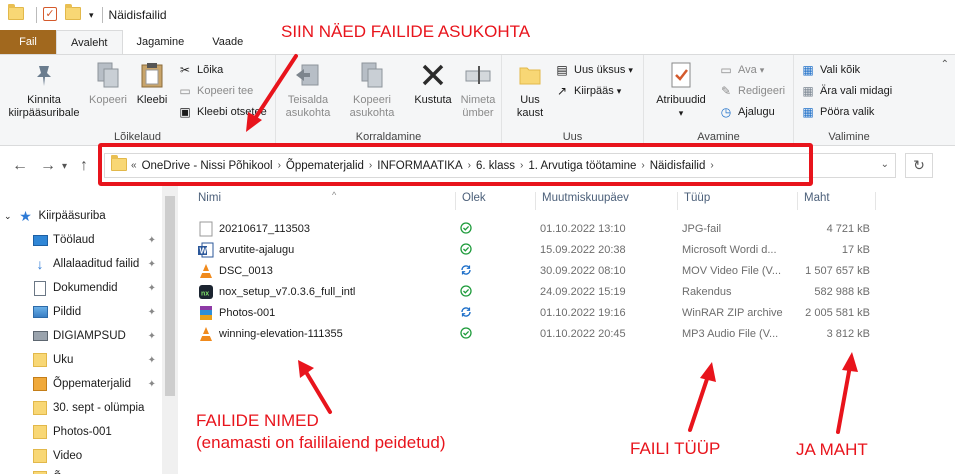  What do you see at coordinates (708, 372) in the screenshot?
I see `arrowhead-type` at bounding box center [708, 372].